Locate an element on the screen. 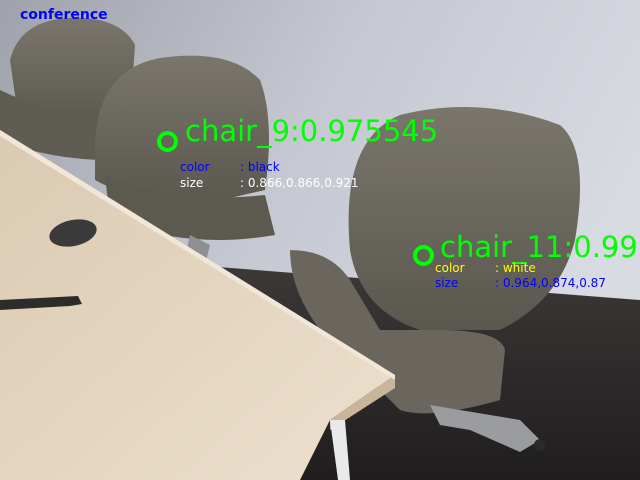  detection-size-row-chair-11: size : 0.964,0.874,0.87 is located at coordinates (520, 283).